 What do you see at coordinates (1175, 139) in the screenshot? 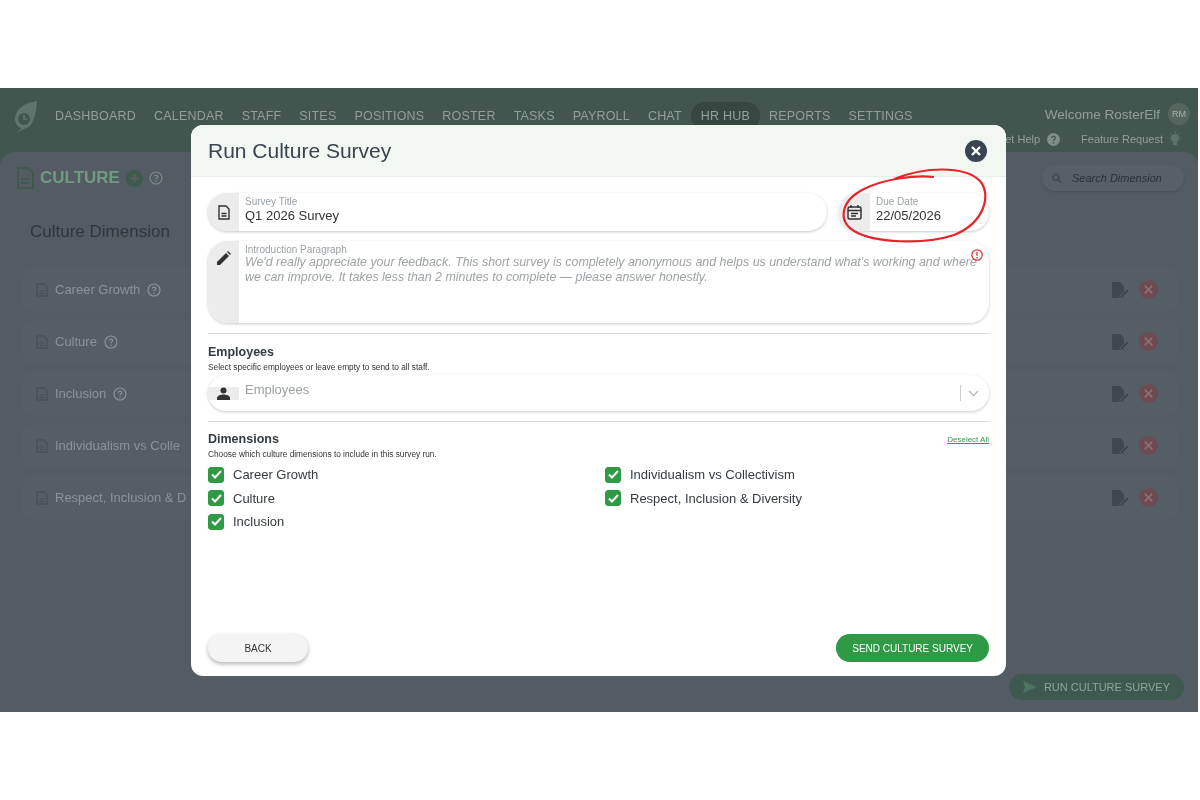
I see `lightbulb-icon` at bounding box center [1175, 139].